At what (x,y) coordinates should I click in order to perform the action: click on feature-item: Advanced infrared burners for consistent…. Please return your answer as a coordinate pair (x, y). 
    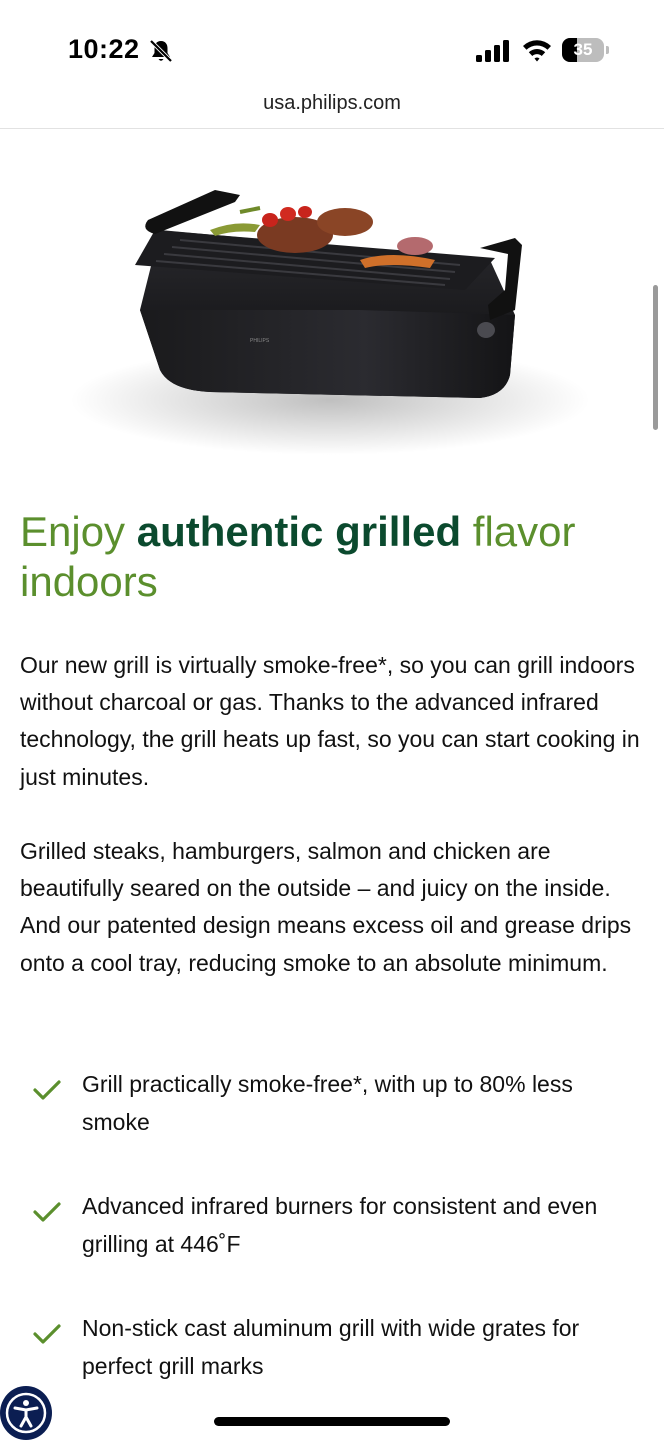
    Looking at the image, I should click on (332, 1233).